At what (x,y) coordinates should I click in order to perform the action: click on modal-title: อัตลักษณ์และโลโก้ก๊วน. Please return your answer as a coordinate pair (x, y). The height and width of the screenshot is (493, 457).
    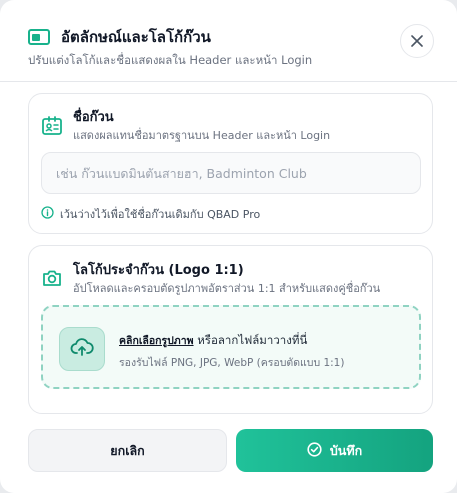
    Looking at the image, I should click on (136, 37).